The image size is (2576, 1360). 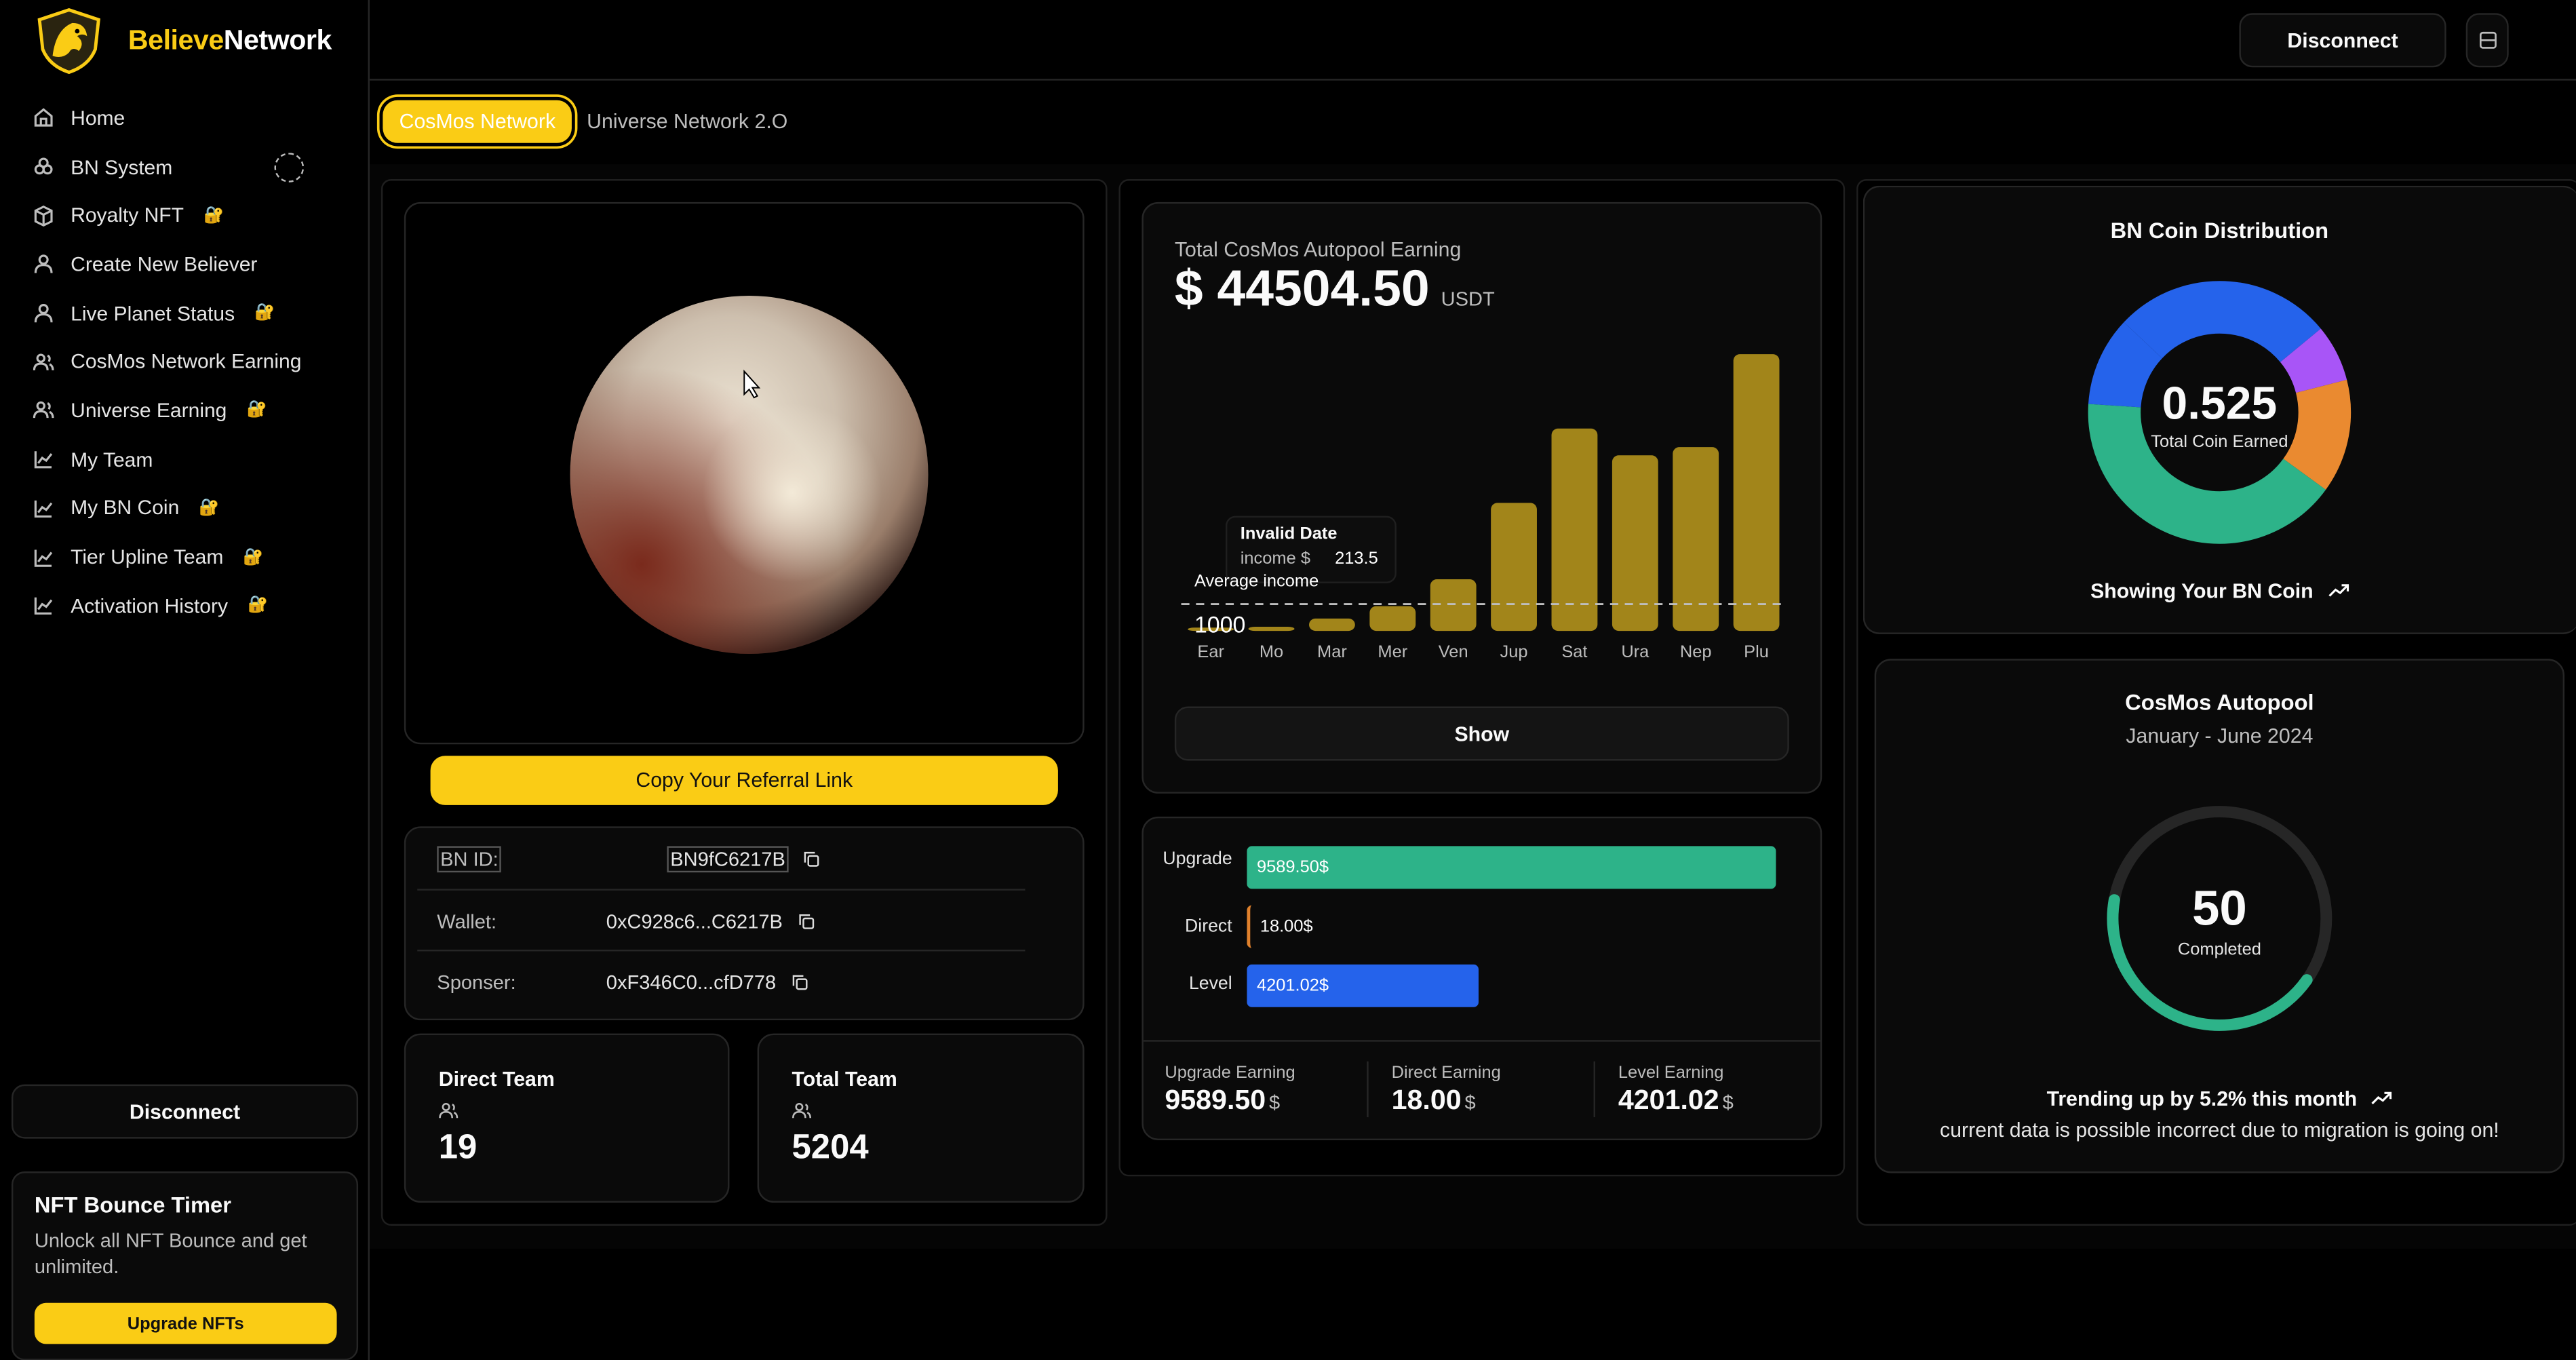 I want to click on wallet-value-wrap: 0xC928c6...C6217B, so click(x=710, y=922).